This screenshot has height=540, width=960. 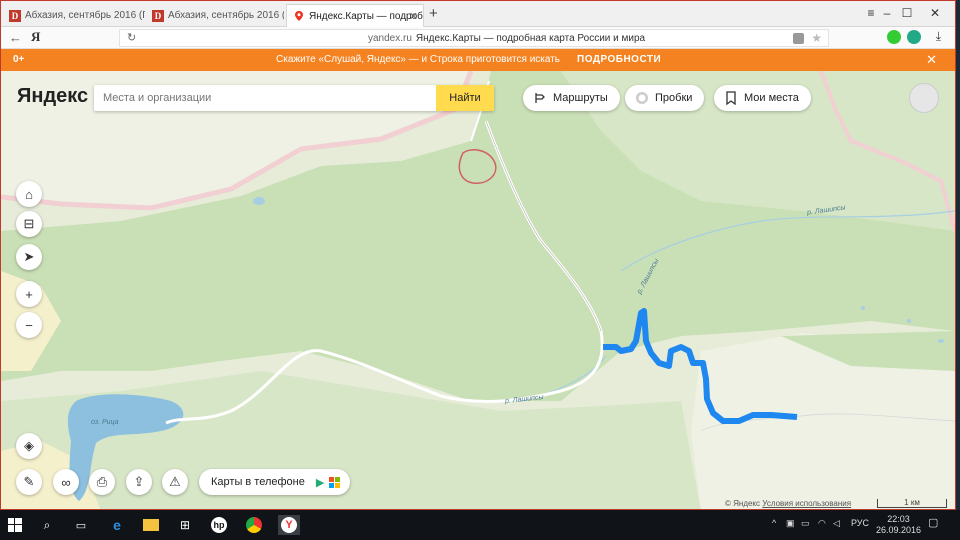 What do you see at coordinates (619, 59) in the screenshot?
I see `banner-details-link: ПОДРОБНОСТИ` at bounding box center [619, 59].